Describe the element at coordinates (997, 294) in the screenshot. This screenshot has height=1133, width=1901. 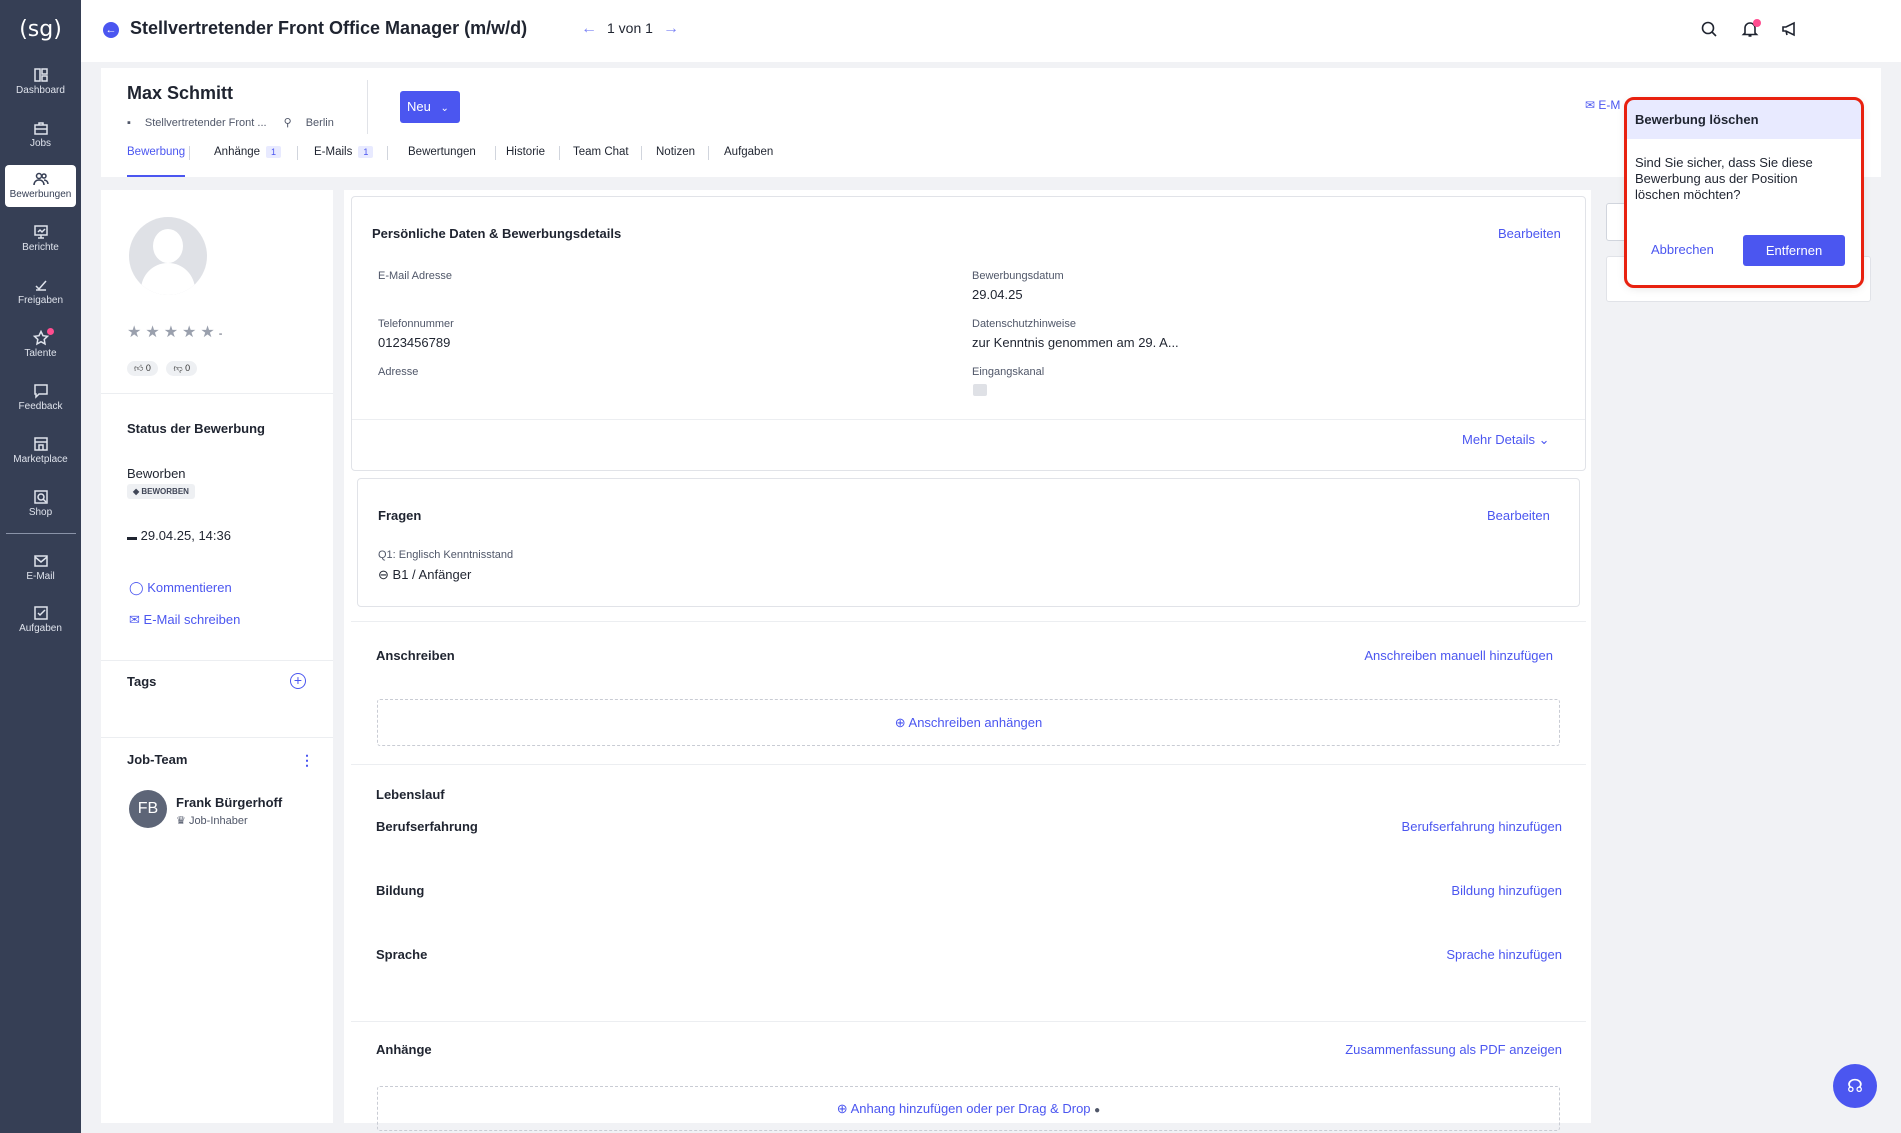
I see `date-value: 29.04.25` at that location.